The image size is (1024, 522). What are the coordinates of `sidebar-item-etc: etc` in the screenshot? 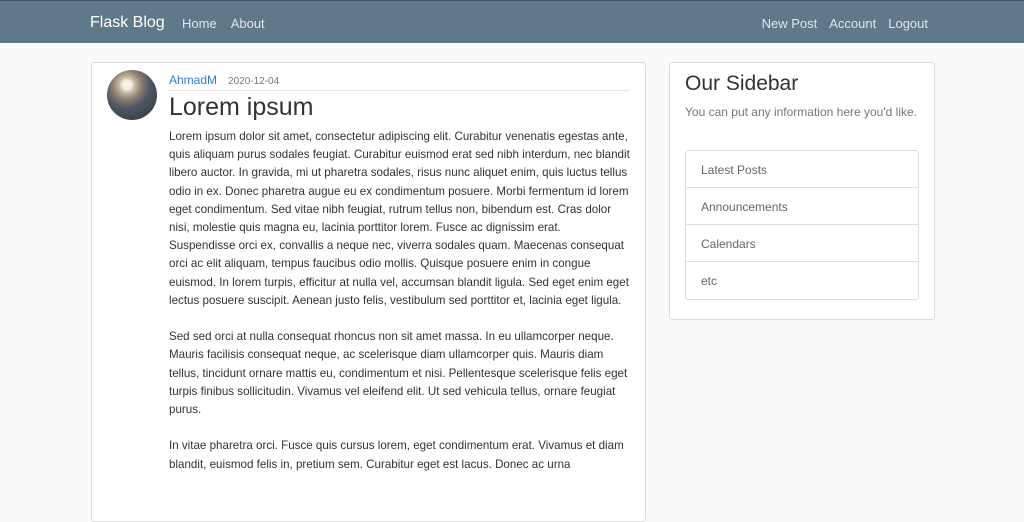 It's located at (802, 280).